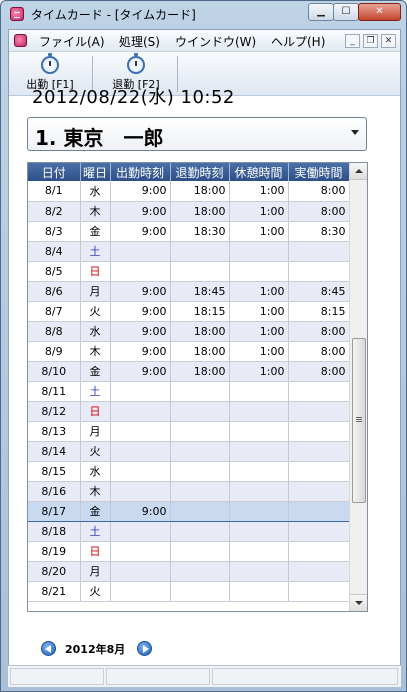 The image size is (407, 692). I want to click on cell-worked: 8:15, so click(319, 311).